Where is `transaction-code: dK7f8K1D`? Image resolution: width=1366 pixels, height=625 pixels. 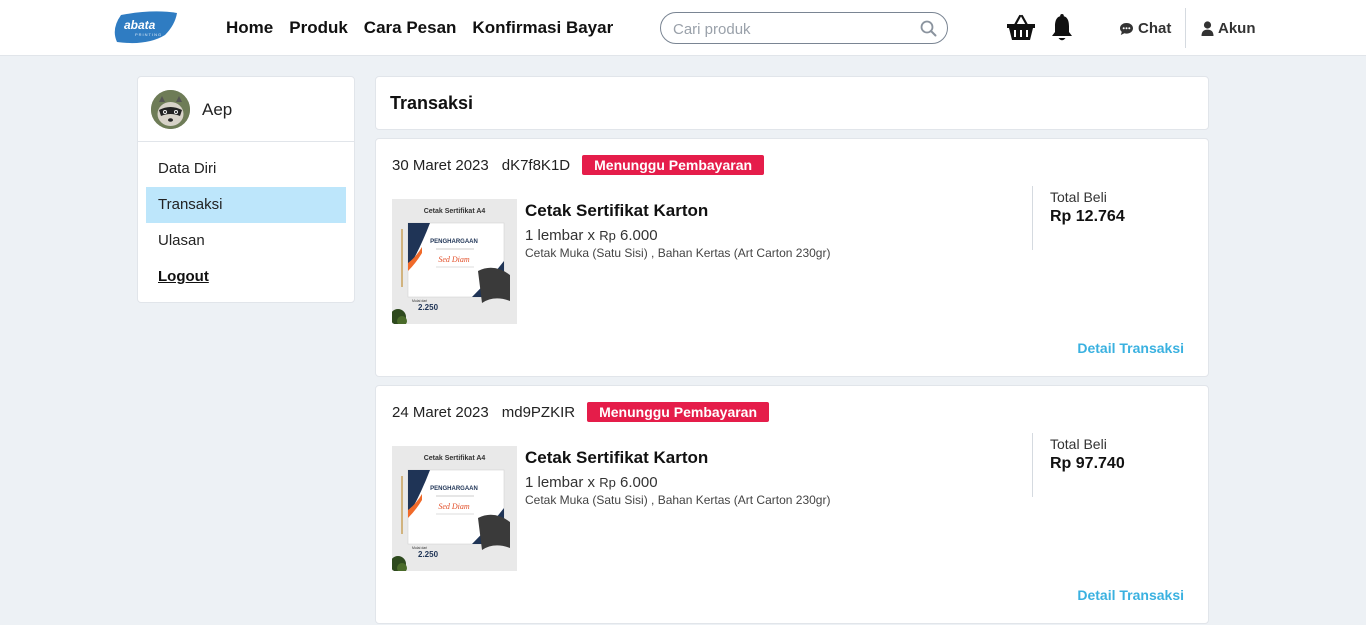
transaction-code: dK7f8K1D is located at coordinates (536, 165).